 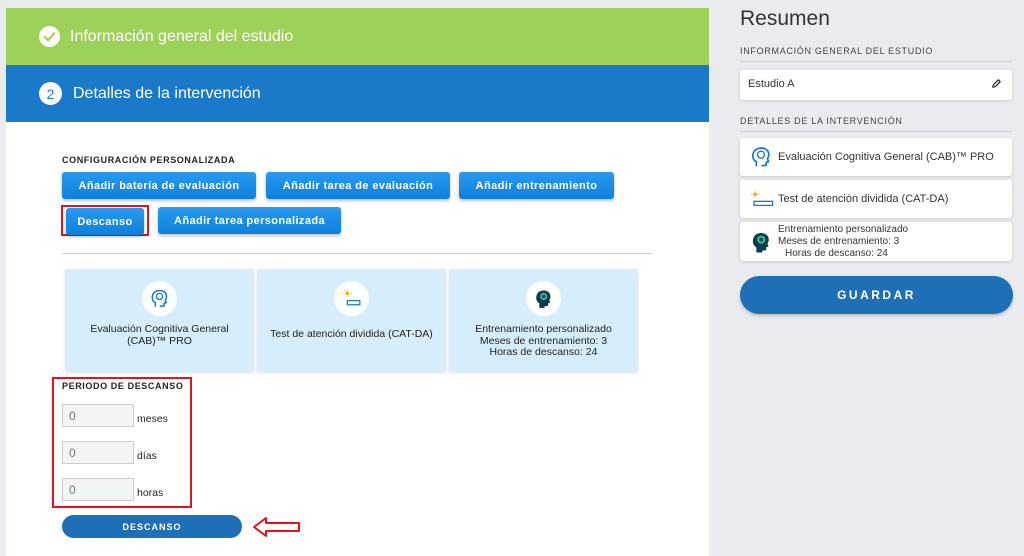 What do you see at coordinates (843, 229) in the screenshot?
I see `summary-item-training-line1: Entrenamiento personalizado` at bounding box center [843, 229].